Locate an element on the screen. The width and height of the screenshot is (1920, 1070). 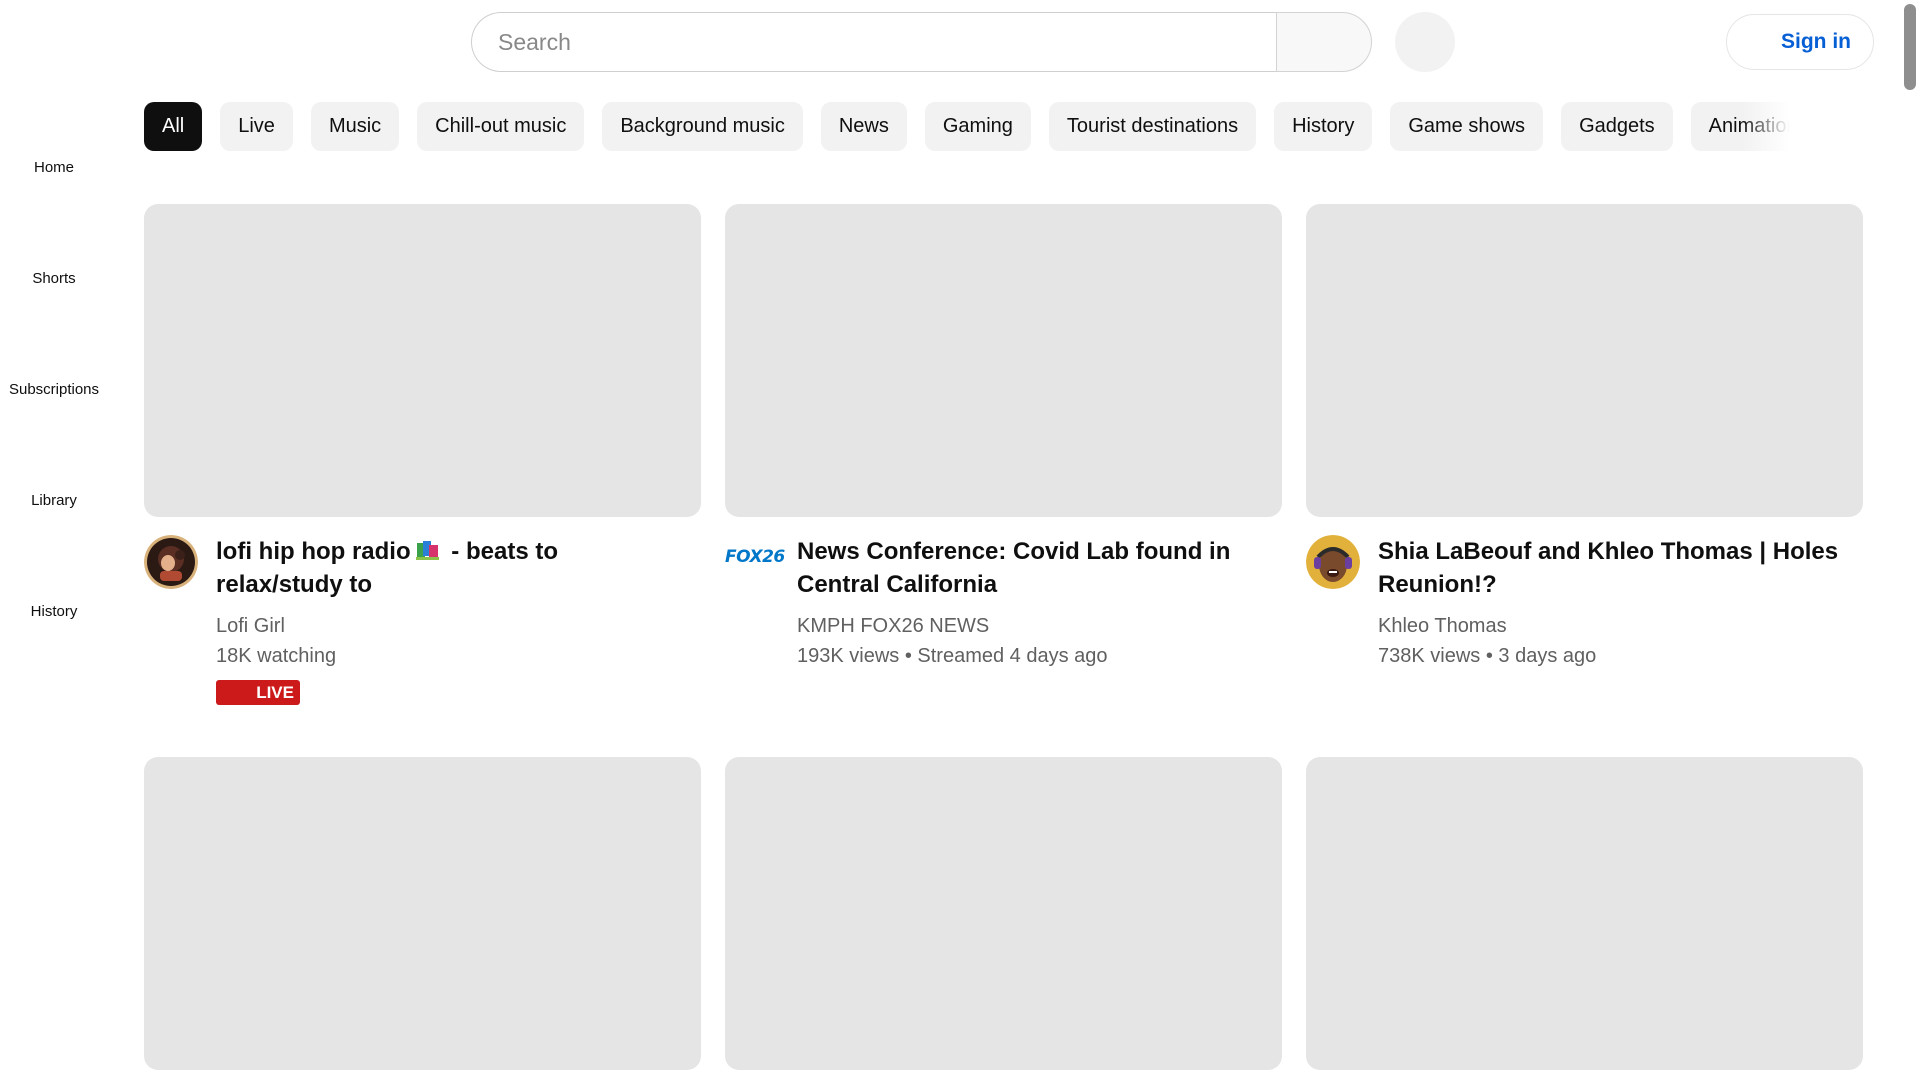
lofi-girl-avatar-image is located at coordinates (171, 562).